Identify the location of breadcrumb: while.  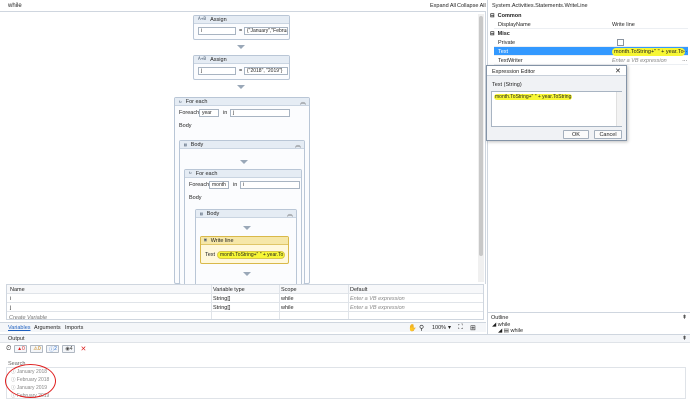
(15, 6).